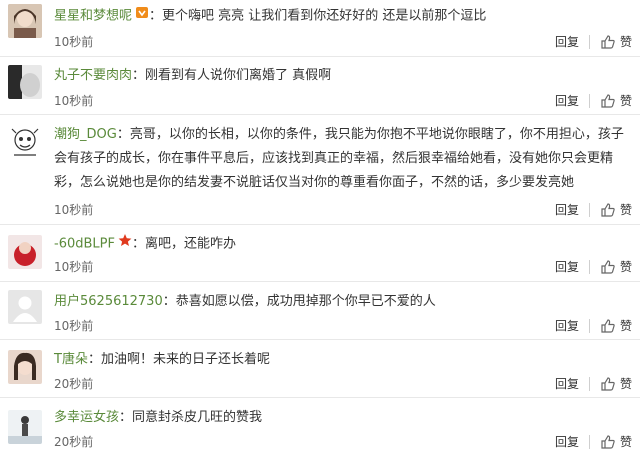  Describe the element at coordinates (93, 16) in the screenshot. I see `username-link: 星星和梦想呢` at that location.